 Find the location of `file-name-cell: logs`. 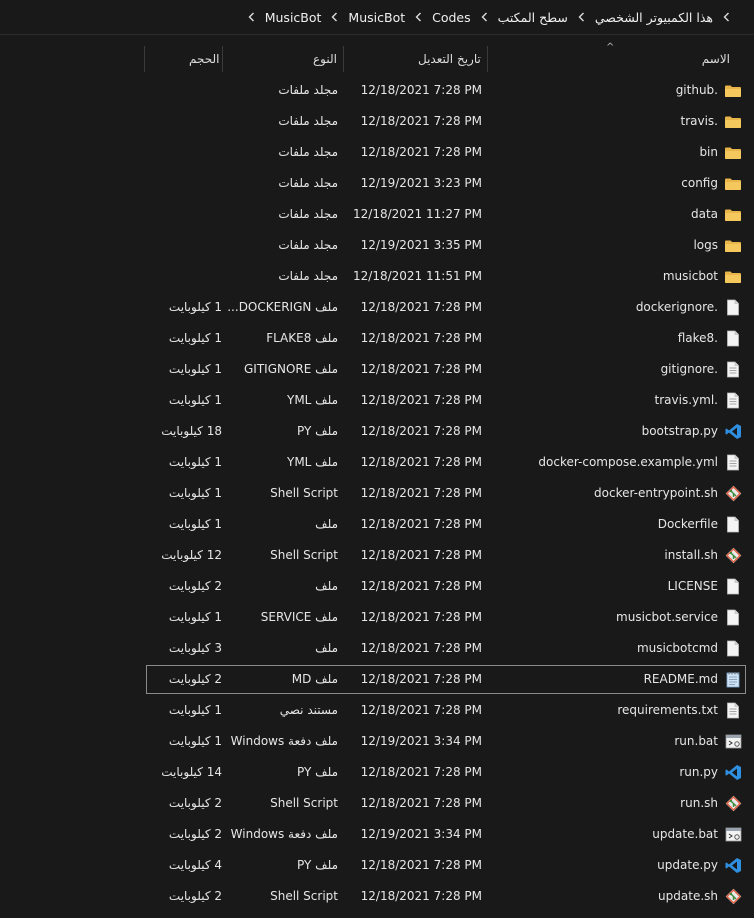

file-name-cell: logs is located at coordinates (717, 245).